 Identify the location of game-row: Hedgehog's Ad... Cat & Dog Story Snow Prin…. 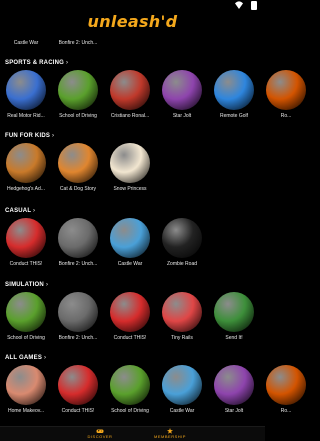
(132, 173).